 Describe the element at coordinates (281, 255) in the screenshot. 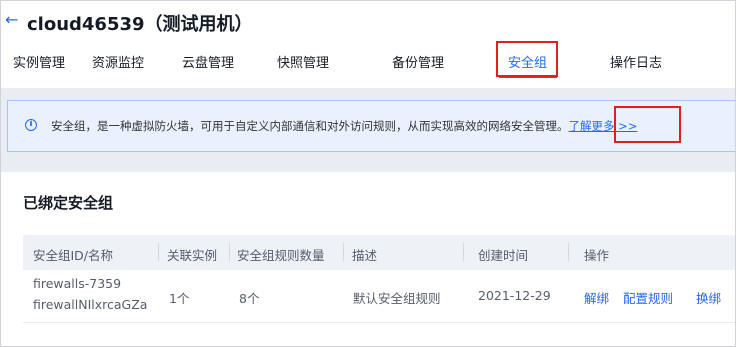

I see `column-header-rule-count: 安全组规则数量` at that location.